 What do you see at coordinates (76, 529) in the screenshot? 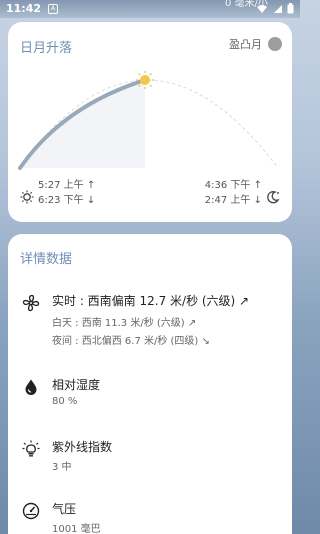
I see `pressure-value: 1001 毫巴` at bounding box center [76, 529].